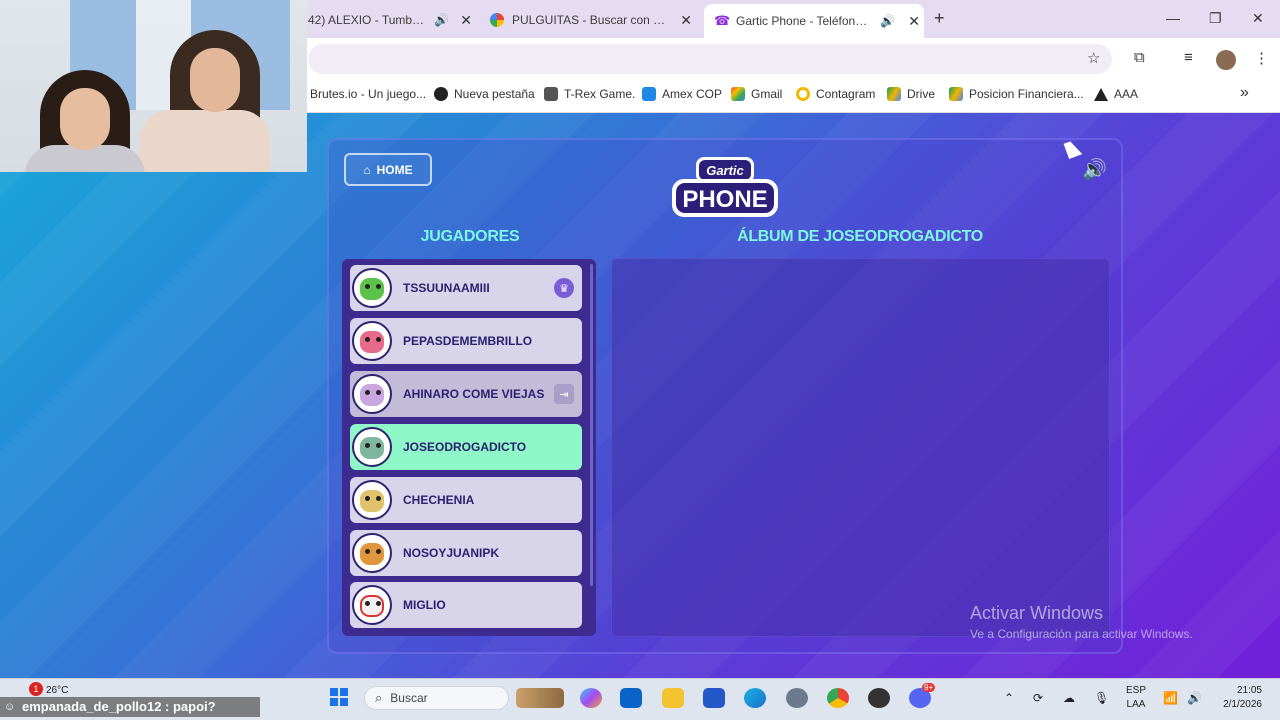  Describe the element at coordinates (10, 707) in the screenshot. I see `chat-user-icon: ☺` at that location.